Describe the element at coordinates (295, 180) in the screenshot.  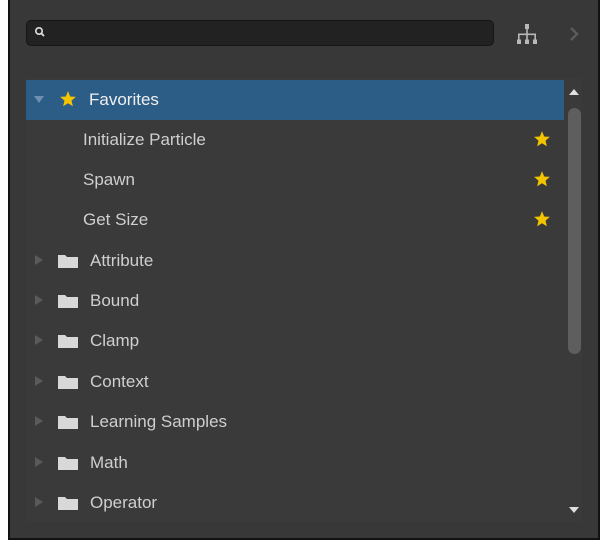
I see `favorite-item: Spawn` at that location.